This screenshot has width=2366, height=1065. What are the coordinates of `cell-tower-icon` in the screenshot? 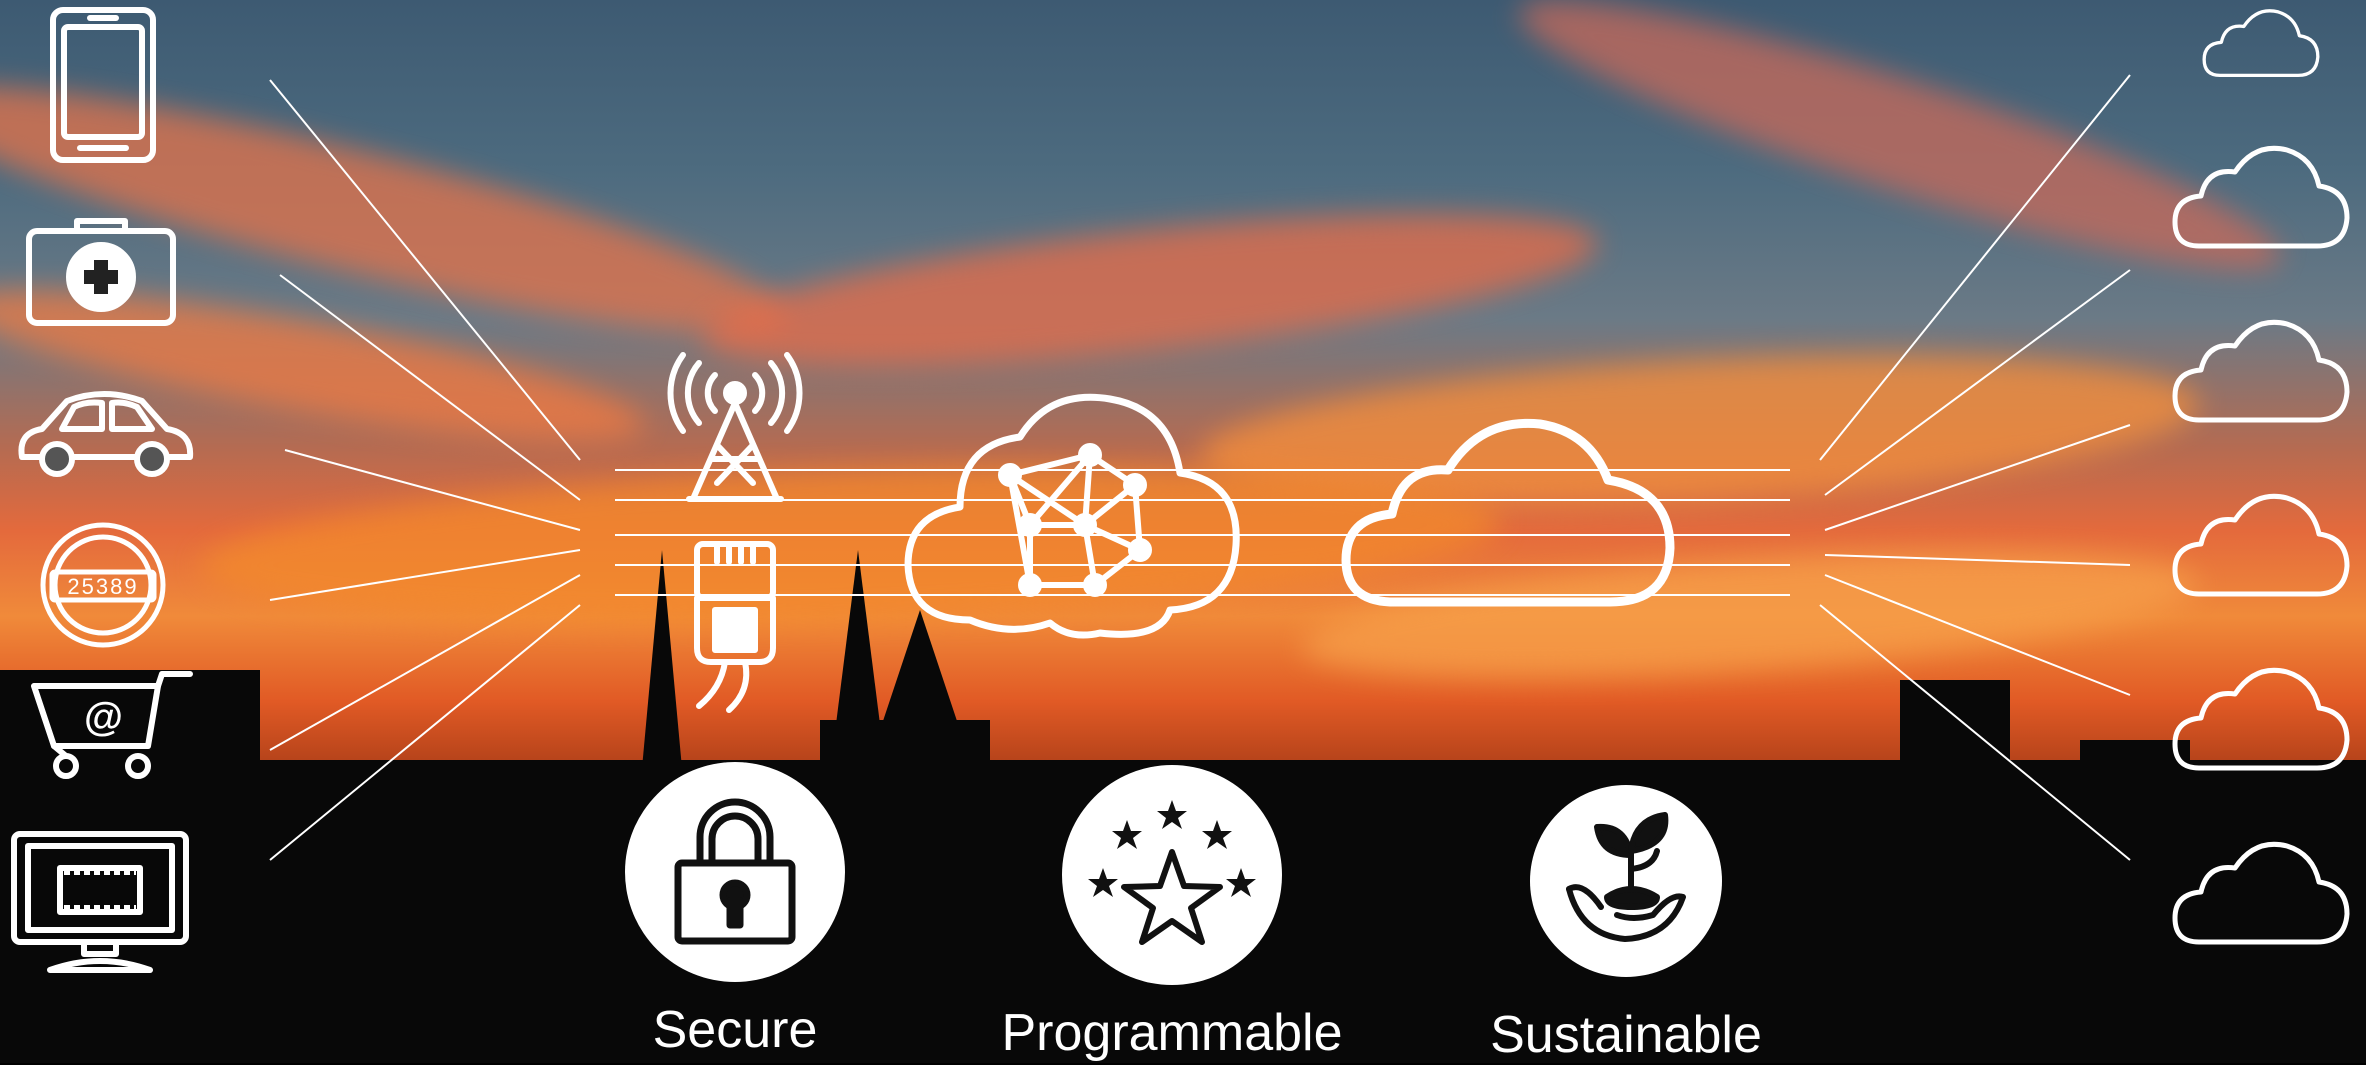 It's located at (735, 428).